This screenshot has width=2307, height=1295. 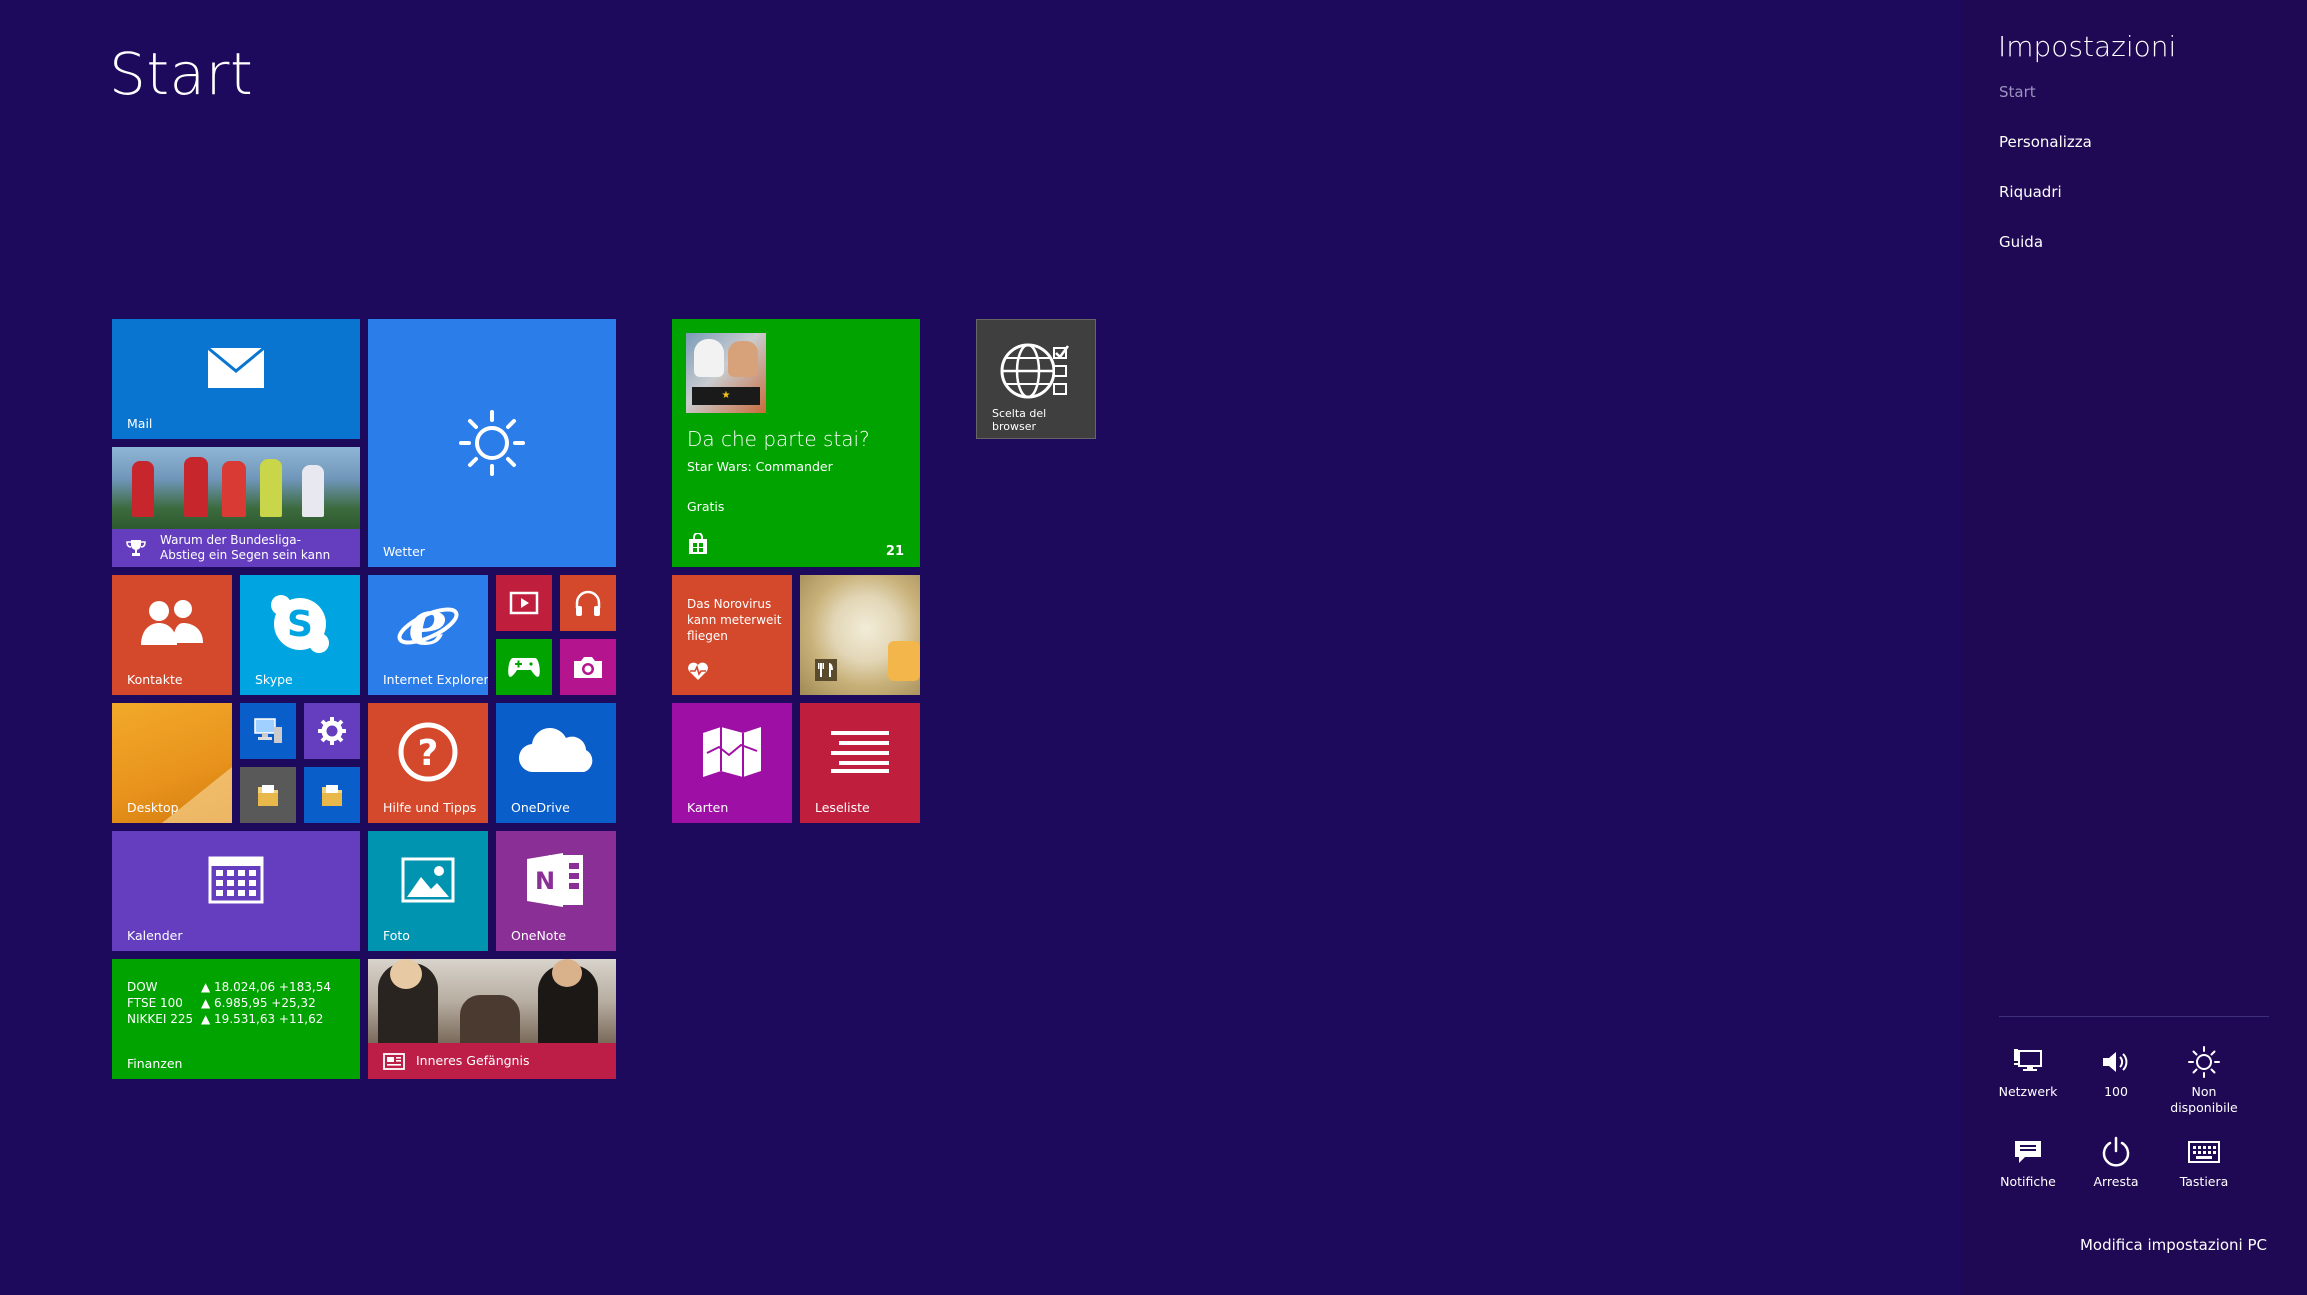 What do you see at coordinates (153, 807) in the screenshot?
I see `tile-label: Desktop` at bounding box center [153, 807].